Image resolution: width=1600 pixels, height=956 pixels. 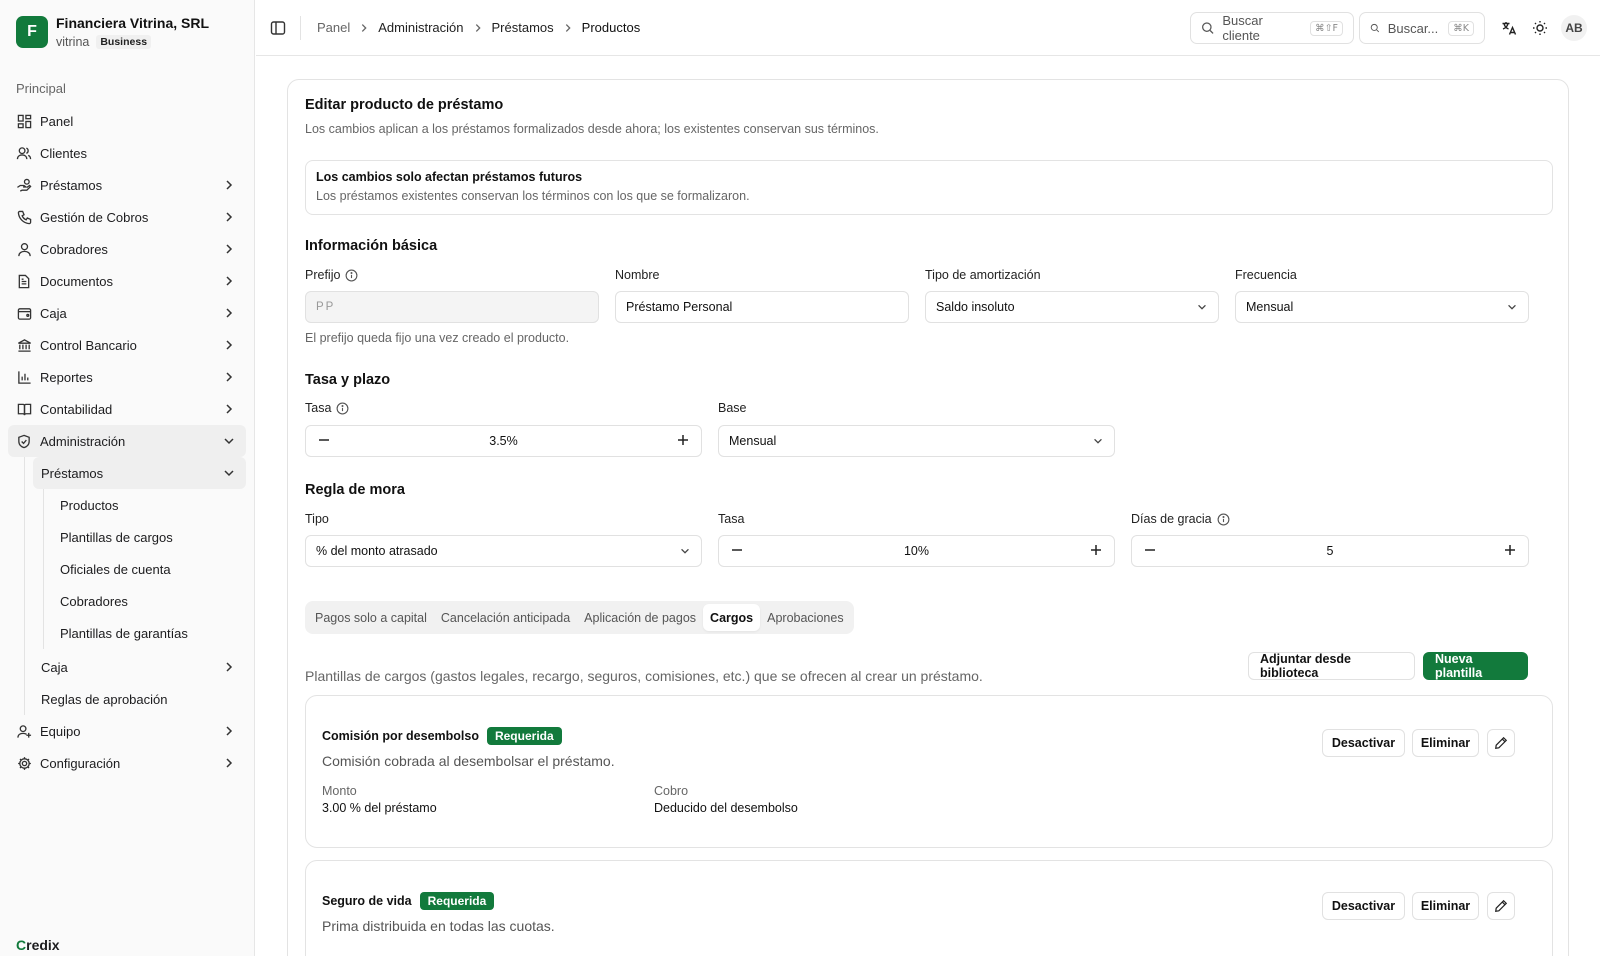 I want to click on section-title-rate: Tasa y plazo, so click(x=348, y=380).